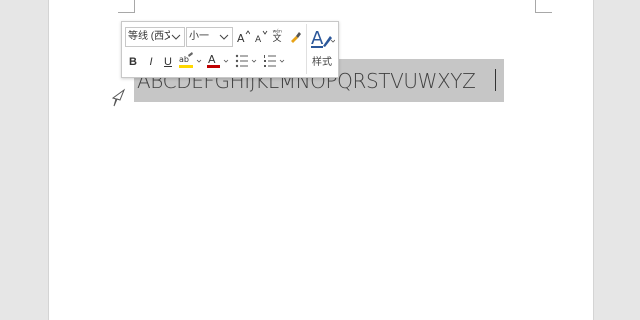 Image resolution: width=640 pixels, height=320 pixels. I want to click on styles-label: 样式, so click(322, 60).